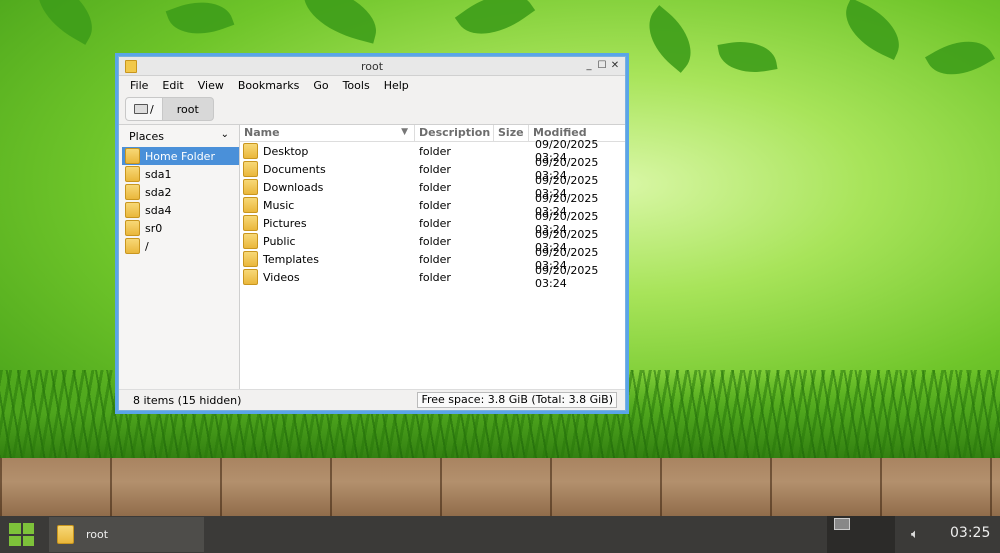  I want to click on sidebar-item-home-folder: Home Folder, so click(180, 156).